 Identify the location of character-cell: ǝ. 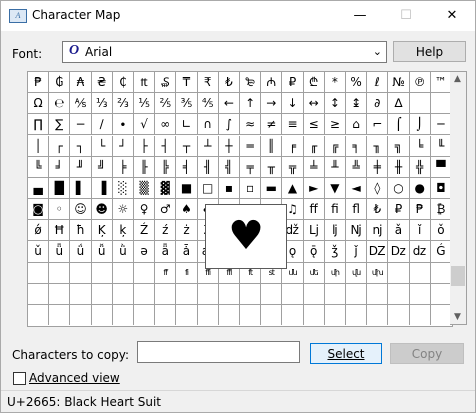
(145, 252).